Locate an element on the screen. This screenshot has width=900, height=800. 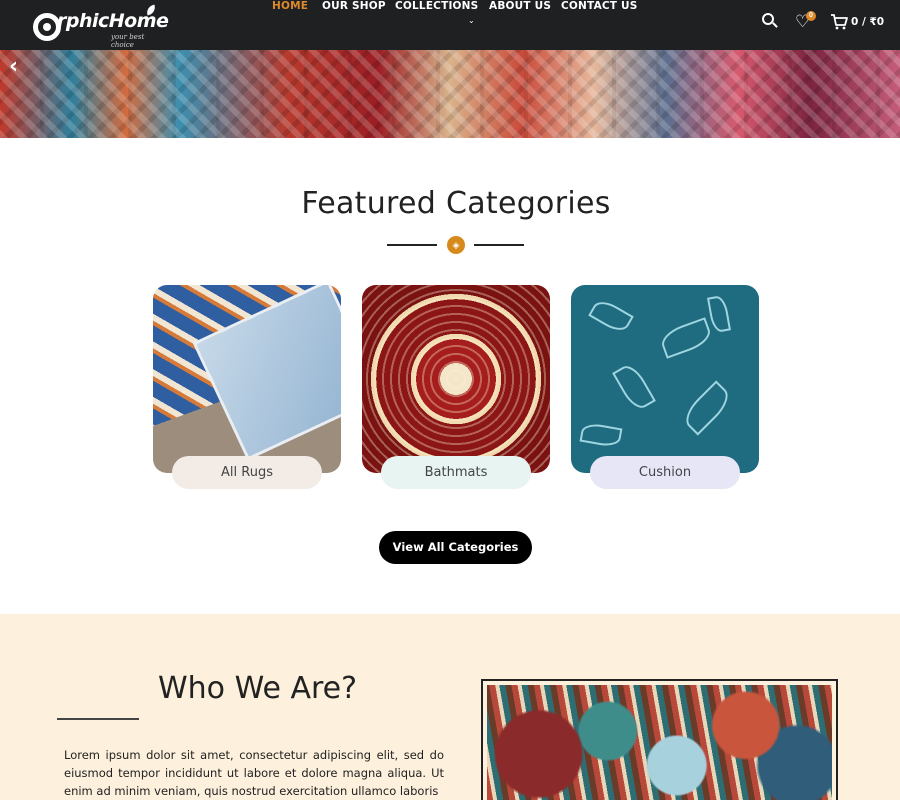
nav-about-us: ABOUT US is located at coordinates (520, 6).